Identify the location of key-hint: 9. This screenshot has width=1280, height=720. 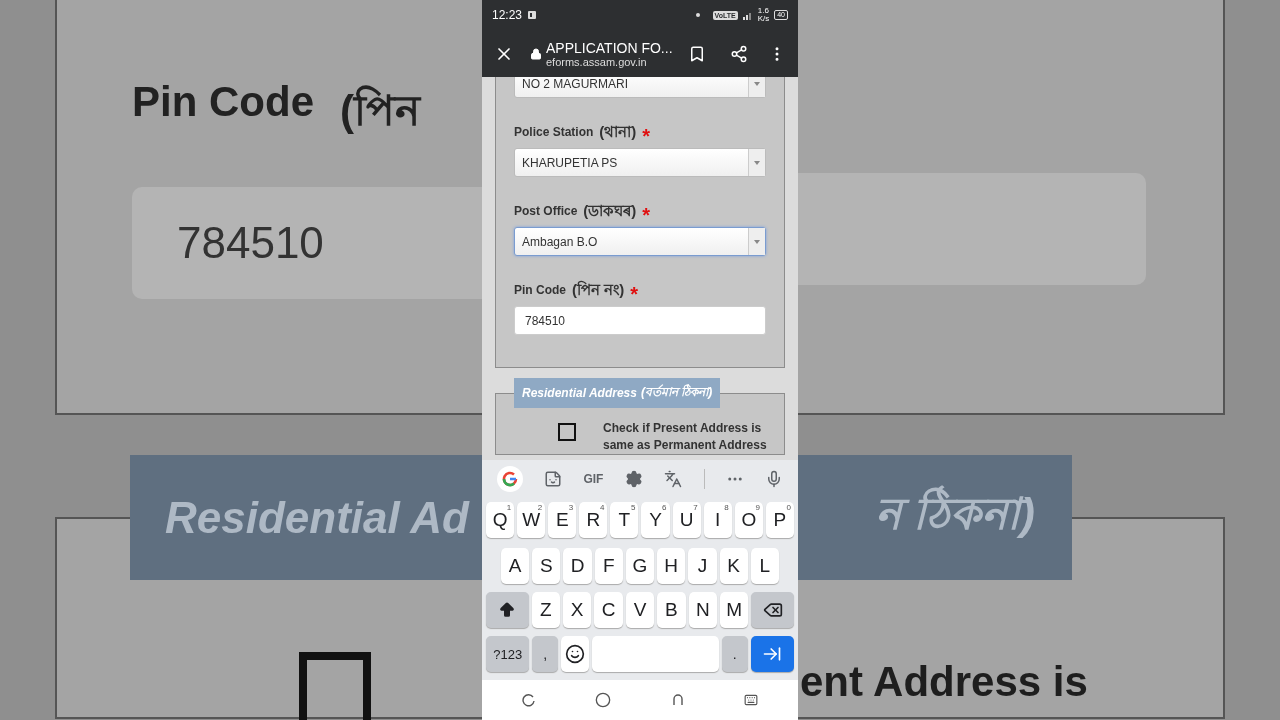
(757, 507).